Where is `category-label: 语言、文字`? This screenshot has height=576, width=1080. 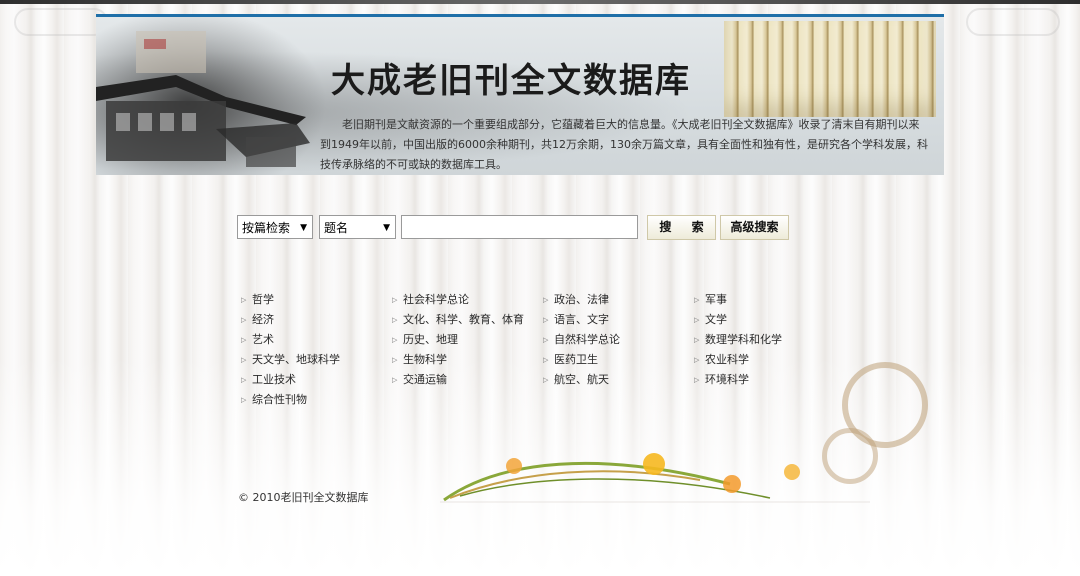
category-label: 语言、文字 is located at coordinates (581, 319).